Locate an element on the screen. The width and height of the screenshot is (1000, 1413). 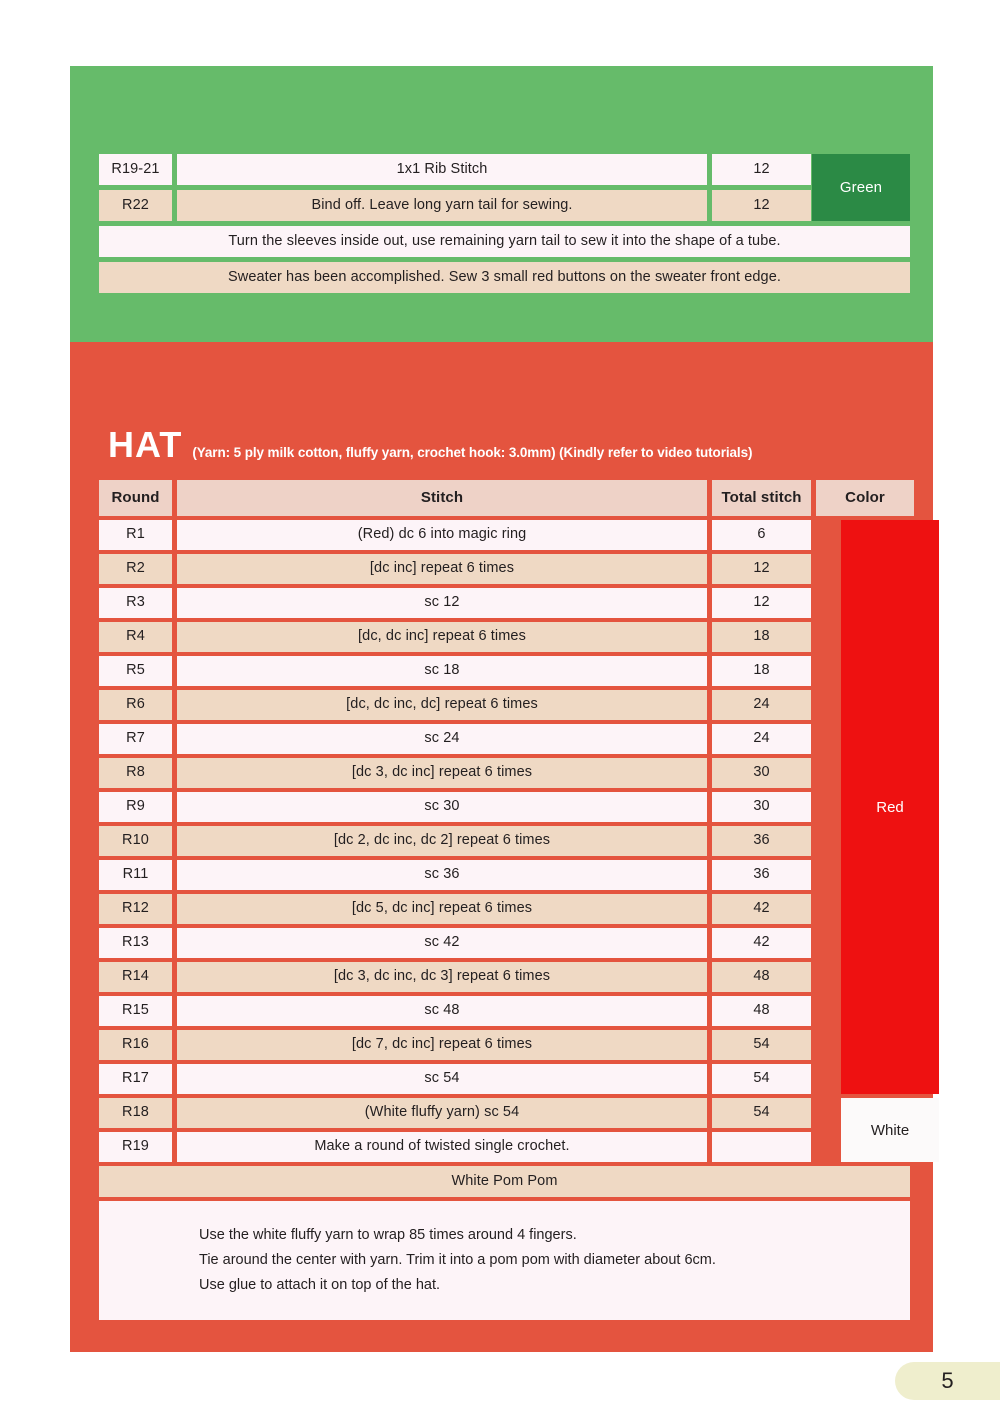
table-row: R3 sc 12 12 is located at coordinates (504, 603).